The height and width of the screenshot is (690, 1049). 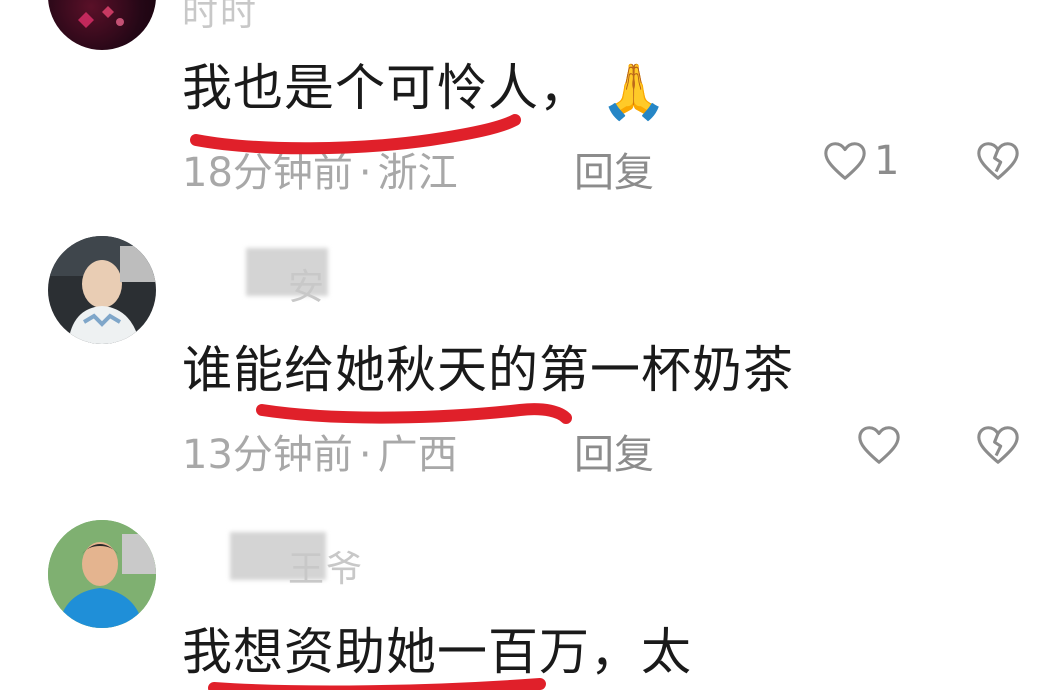 What do you see at coordinates (267, 455) in the screenshot?
I see `comment-time: 13分钟前` at bounding box center [267, 455].